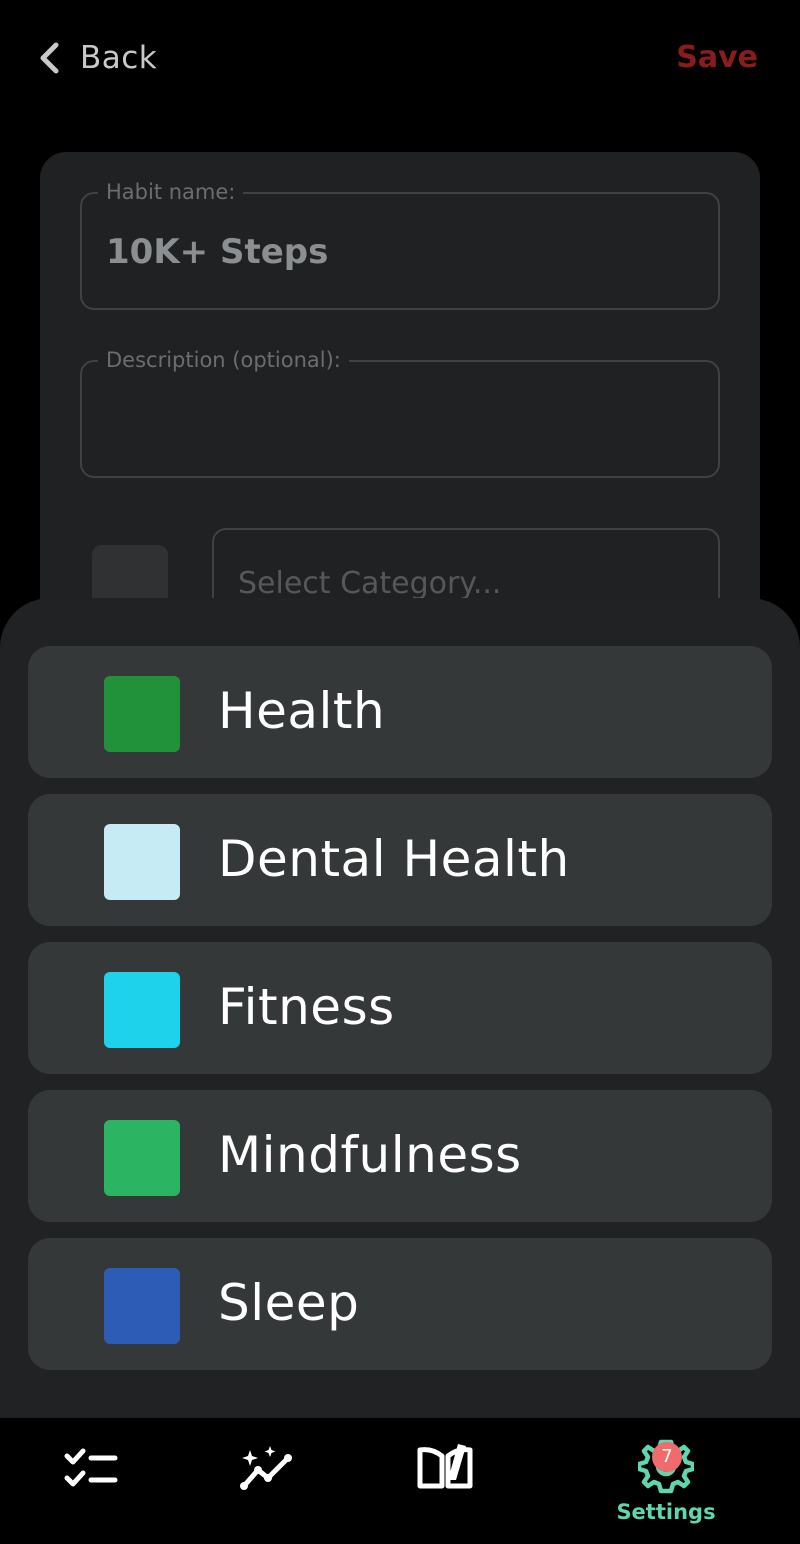 This screenshot has height=1544, width=800. I want to click on category-item-health: Health, so click(400, 712).